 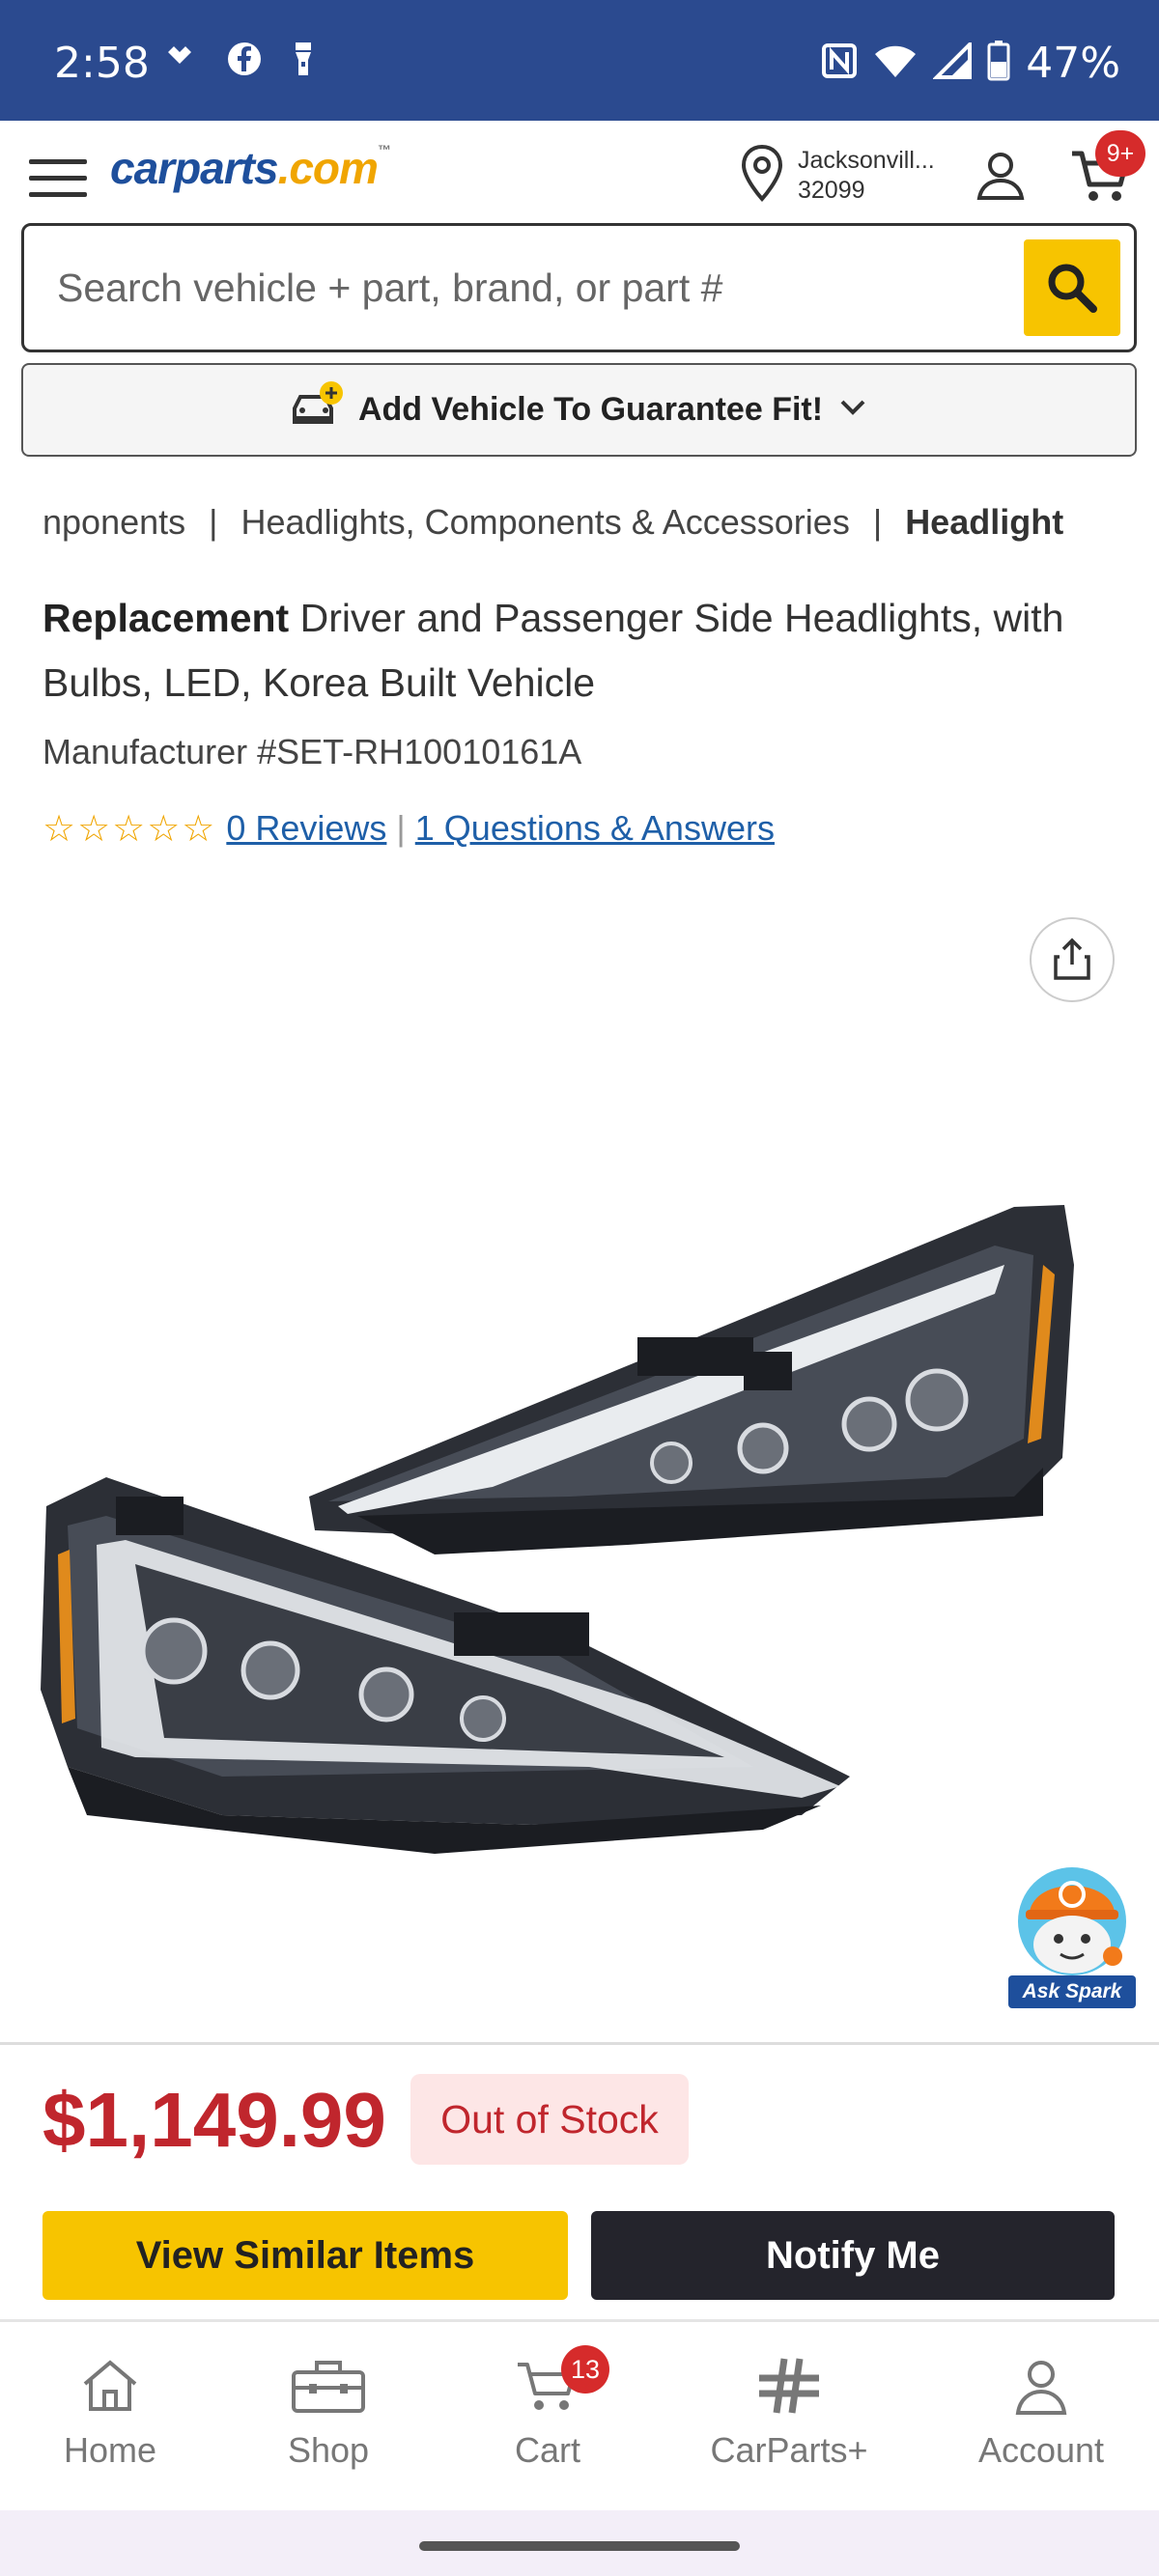 What do you see at coordinates (585, 2369) in the screenshot?
I see `cart-nav-badge: 13` at bounding box center [585, 2369].